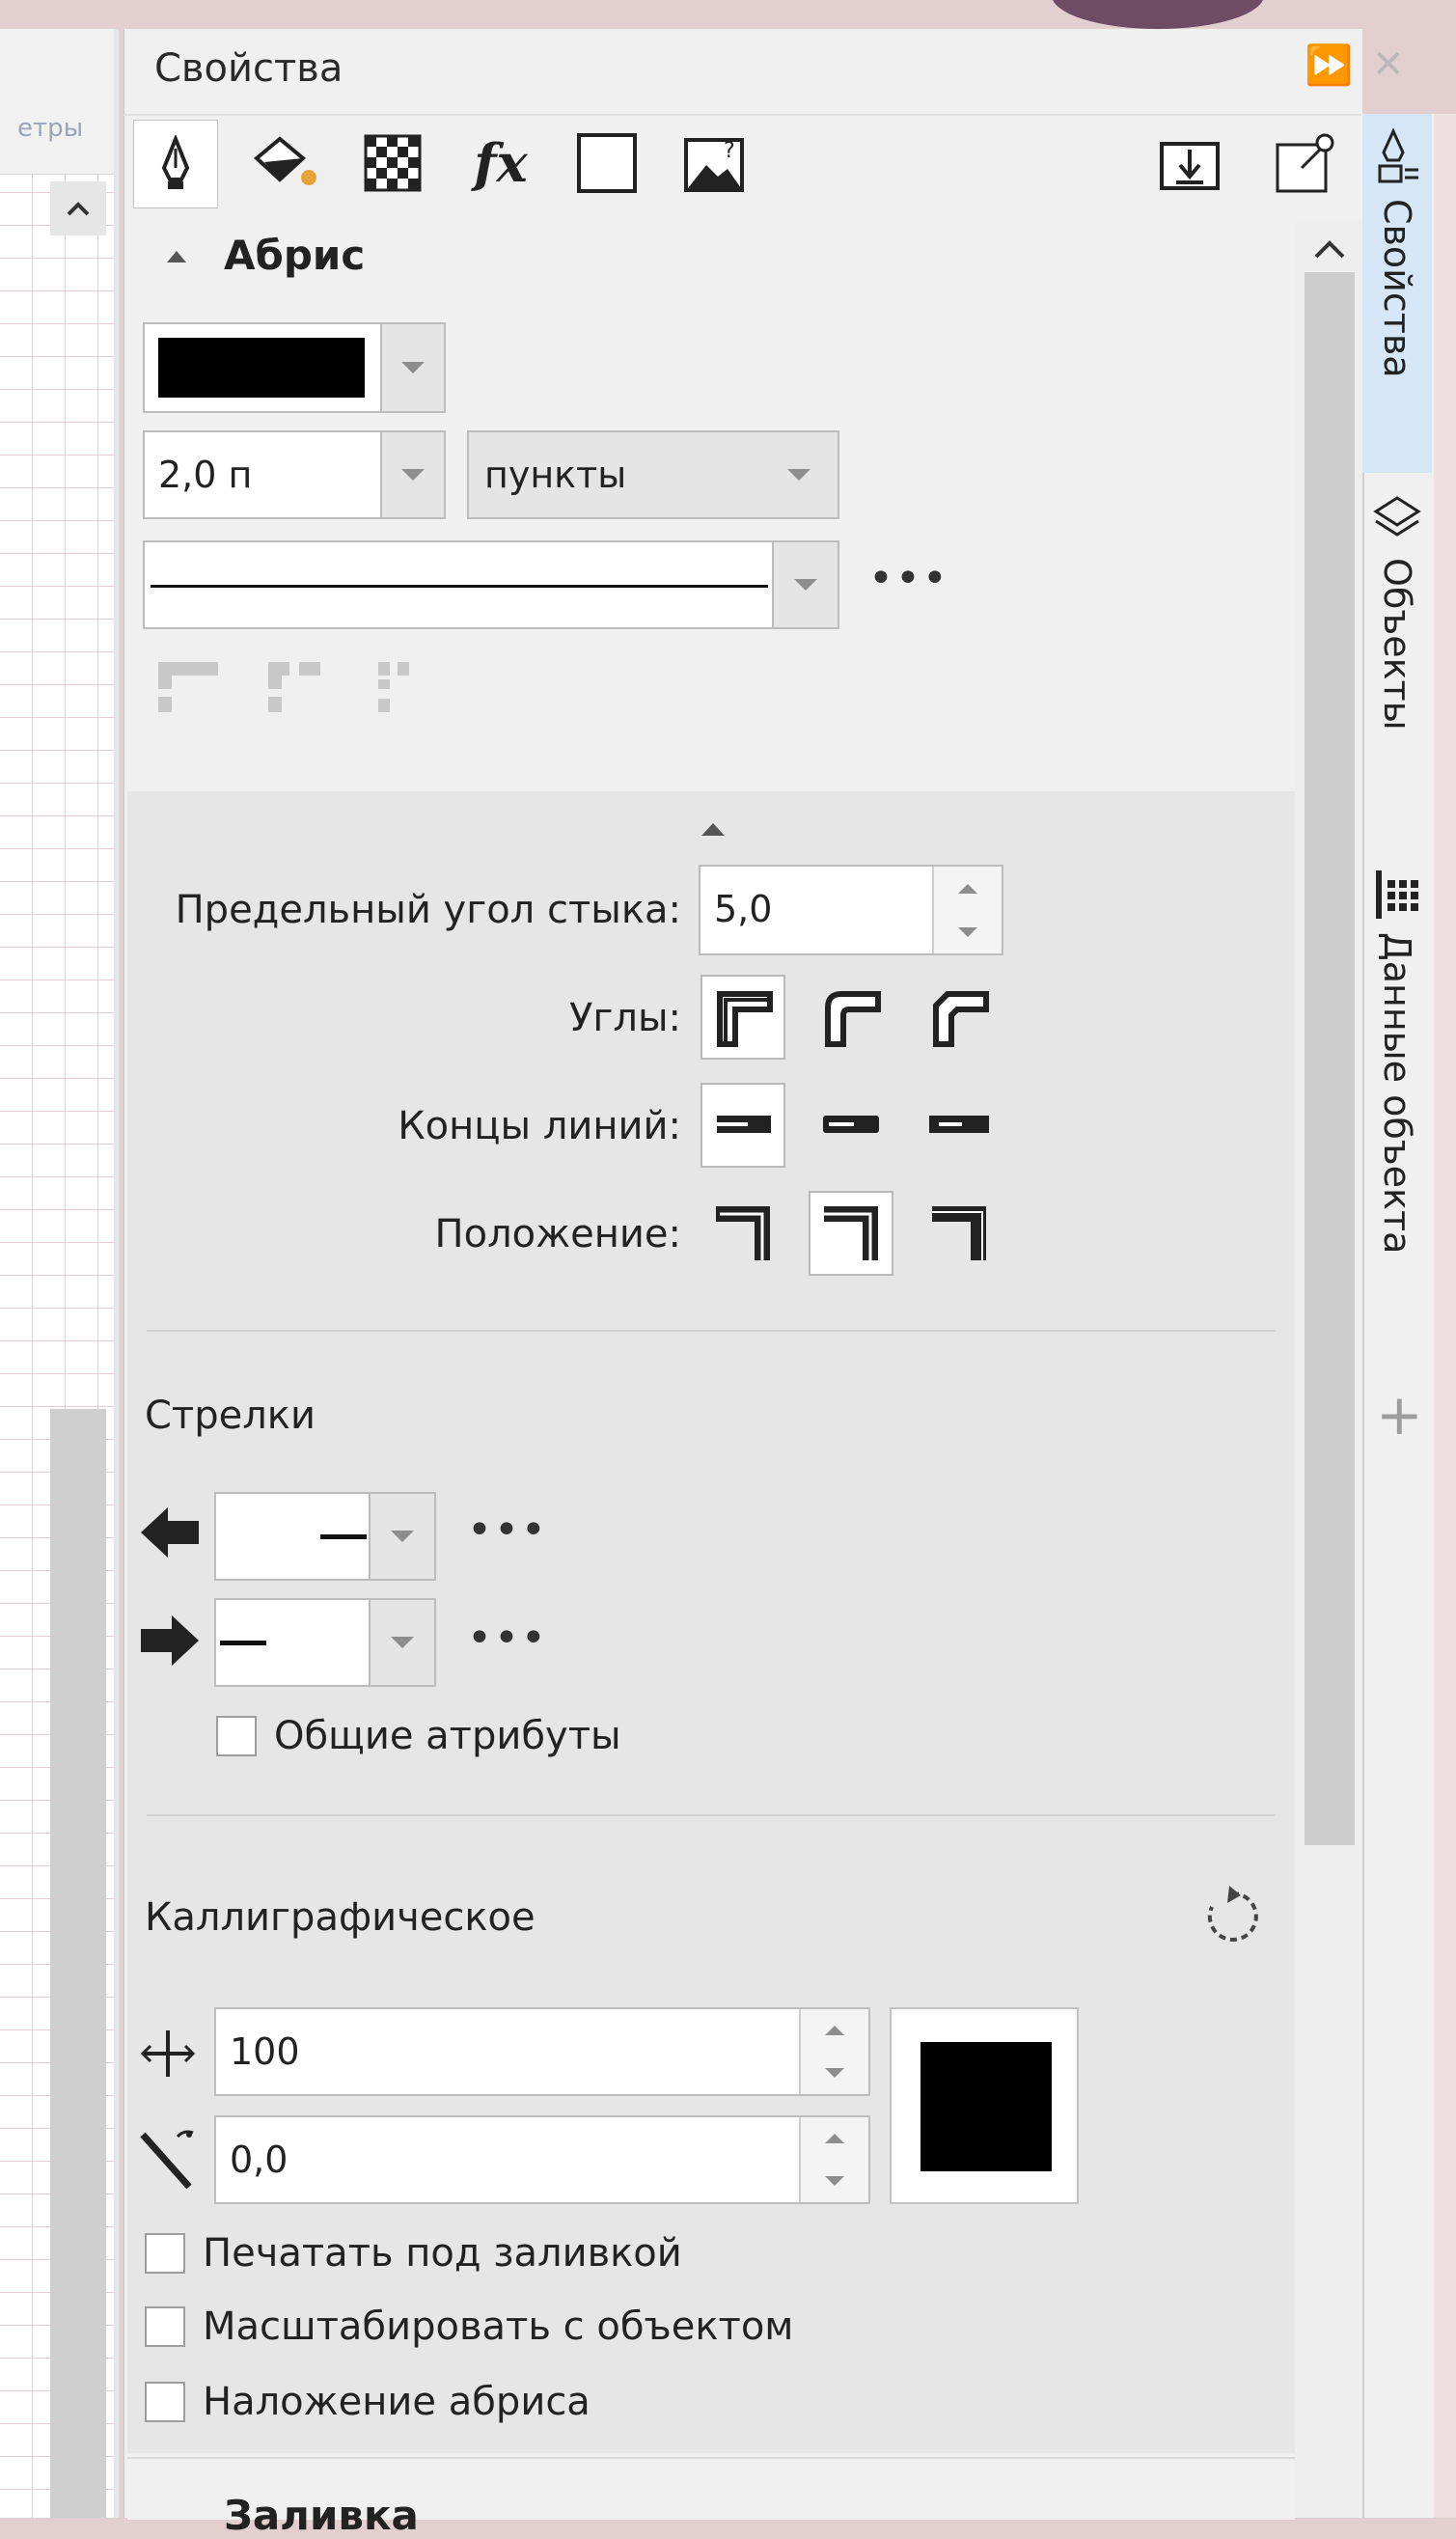 This screenshot has width=1456, height=2539. What do you see at coordinates (341, 1917) in the screenshot?
I see `calligraphic-section-title: Каллиграфическое` at bounding box center [341, 1917].